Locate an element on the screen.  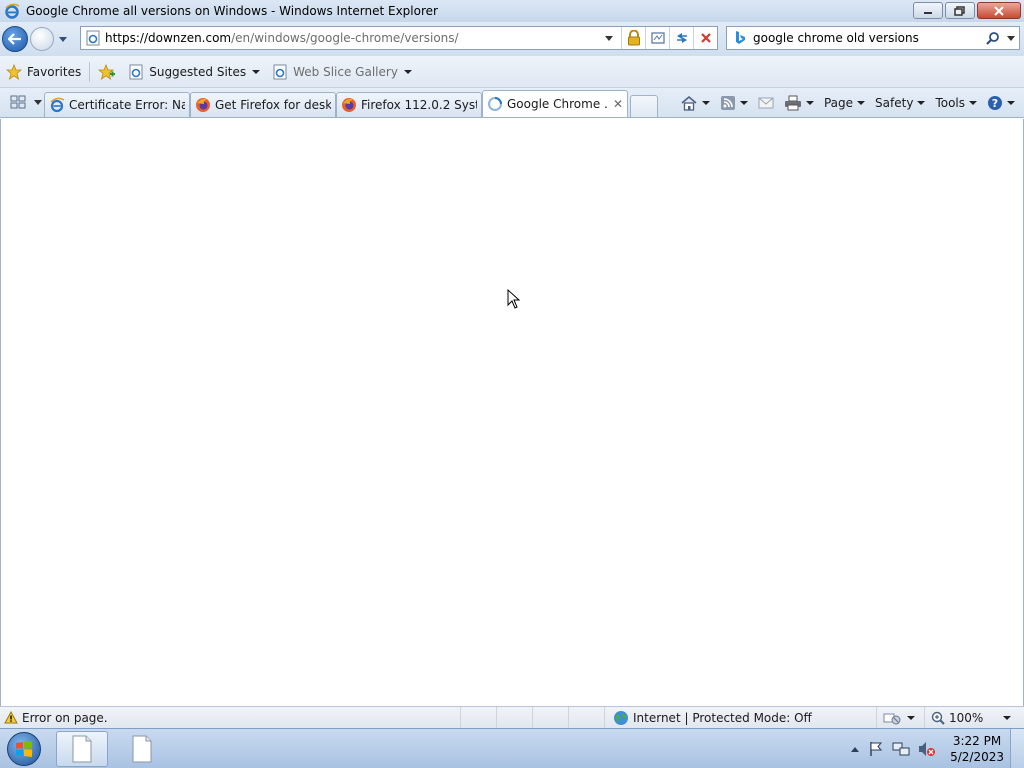
command-bar: Page Safety Tools ? is located at coordinates (849, 103).